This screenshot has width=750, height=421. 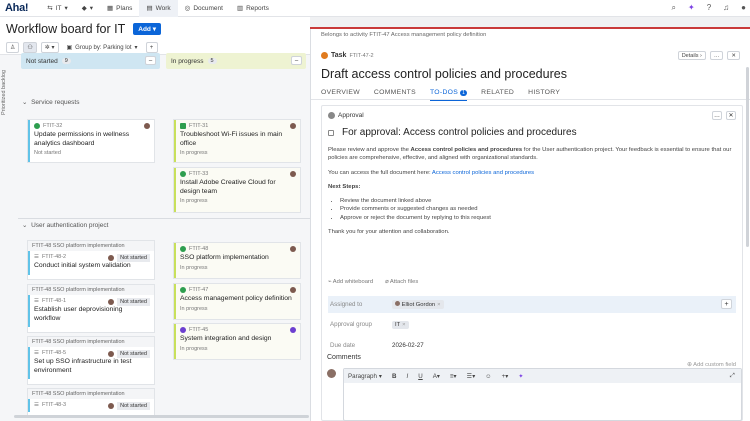 I want to click on approval-checkbox, so click(x=331, y=132).